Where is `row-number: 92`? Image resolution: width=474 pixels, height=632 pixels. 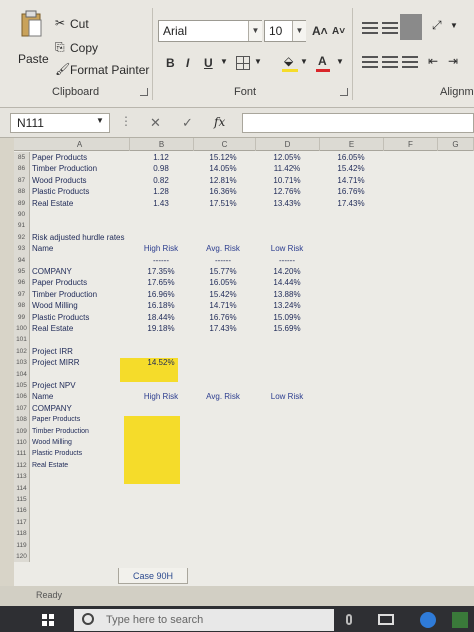
row-number: 92 is located at coordinates (22, 237).